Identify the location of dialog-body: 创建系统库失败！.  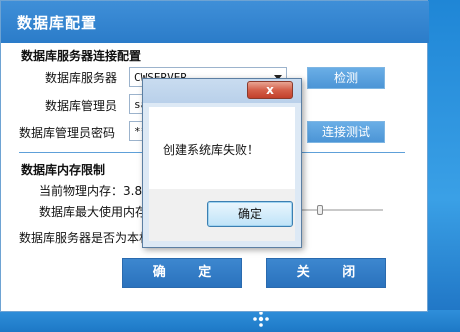
(222, 148).